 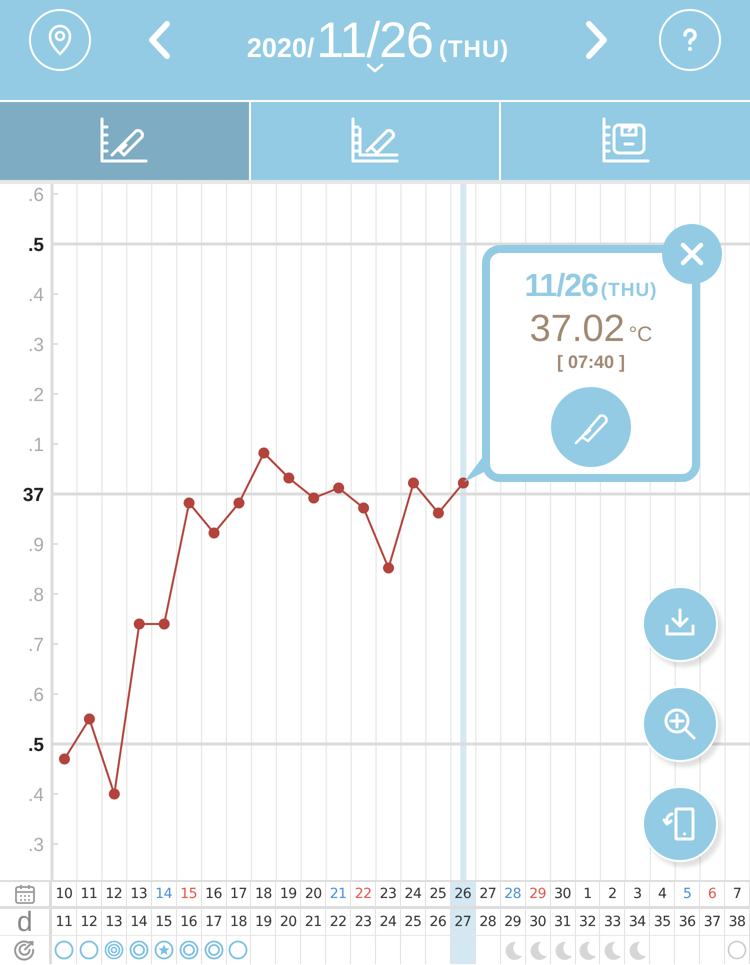 I want to click on cycle-day-number: 30, so click(x=538, y=922).